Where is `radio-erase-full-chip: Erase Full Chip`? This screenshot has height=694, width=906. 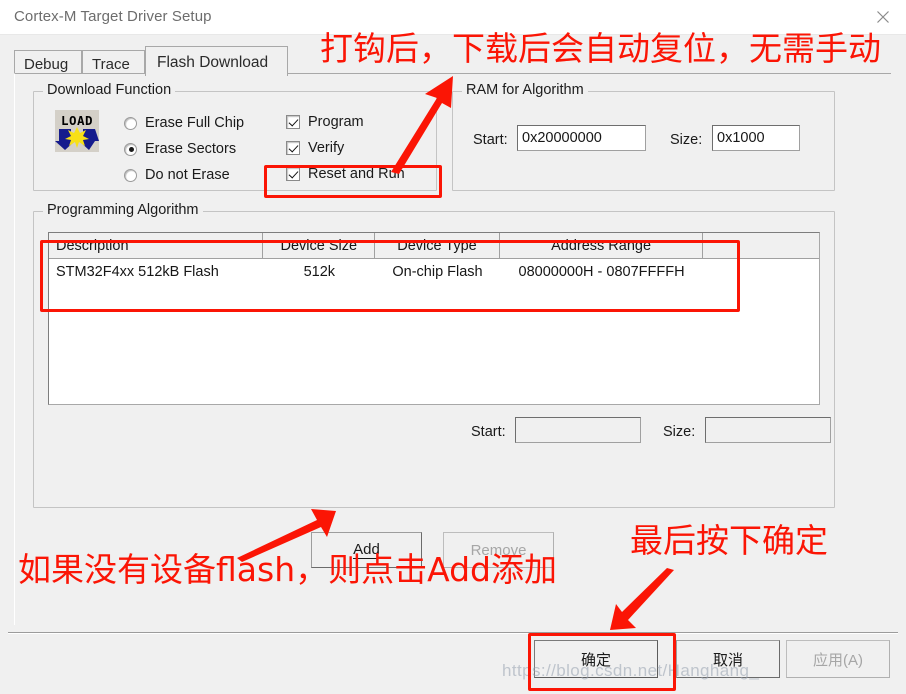
radio-erase-full-chip: Erase Full Chip is located at coordinates (184, 123).